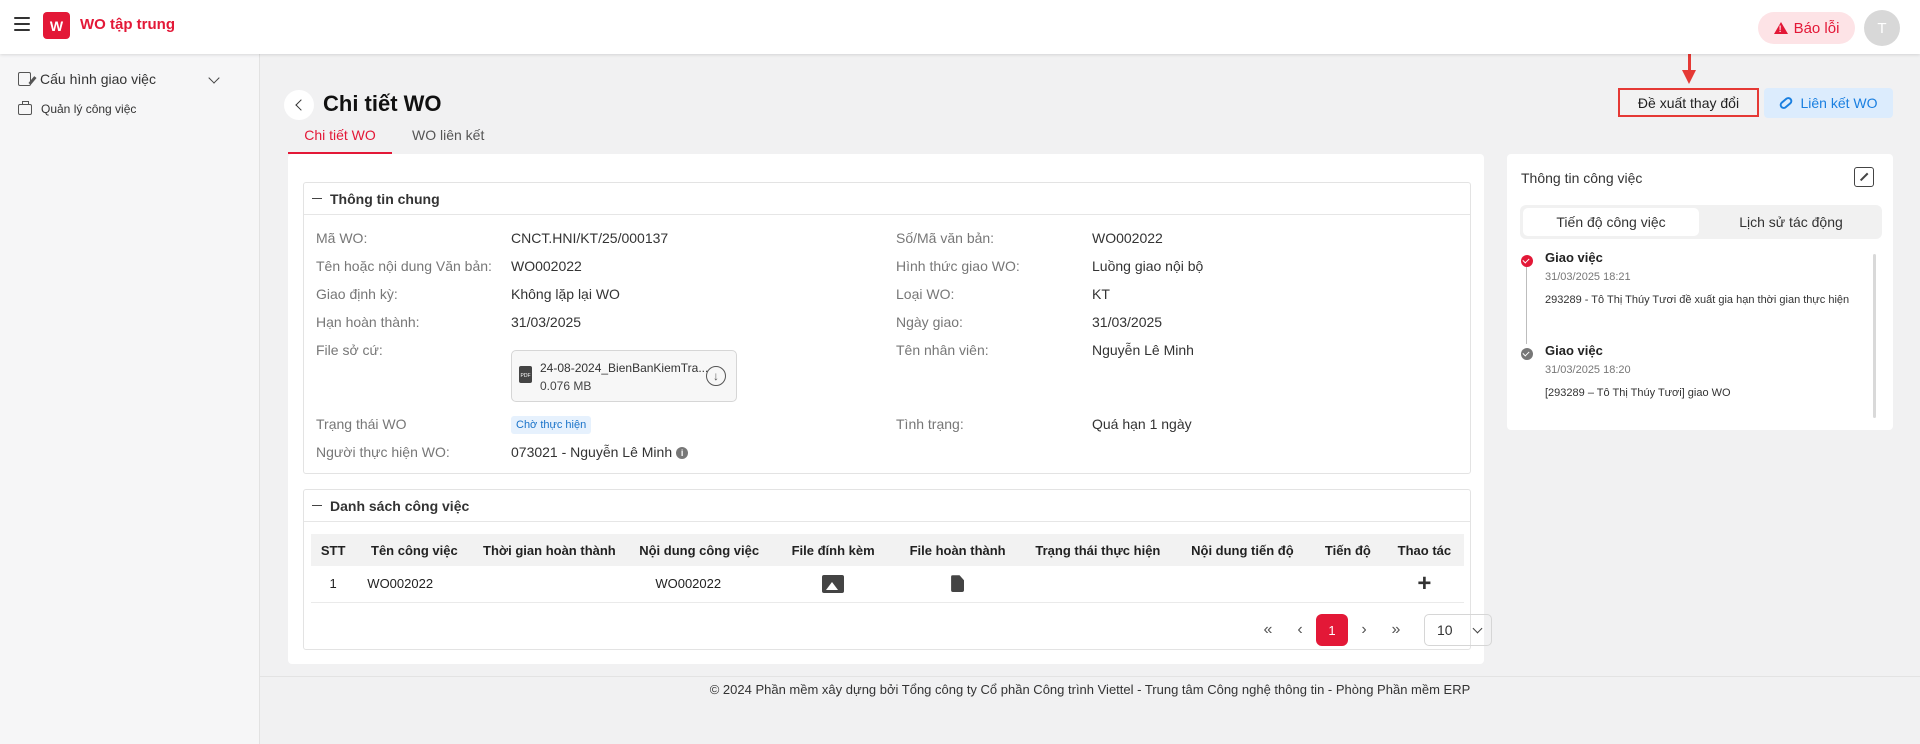 The height and width of the screenshot is (744, 1920). Describe the element at coordinates (383, 452) in the screenshot. I see `field-label: Người thực hiện WO:` at that location.